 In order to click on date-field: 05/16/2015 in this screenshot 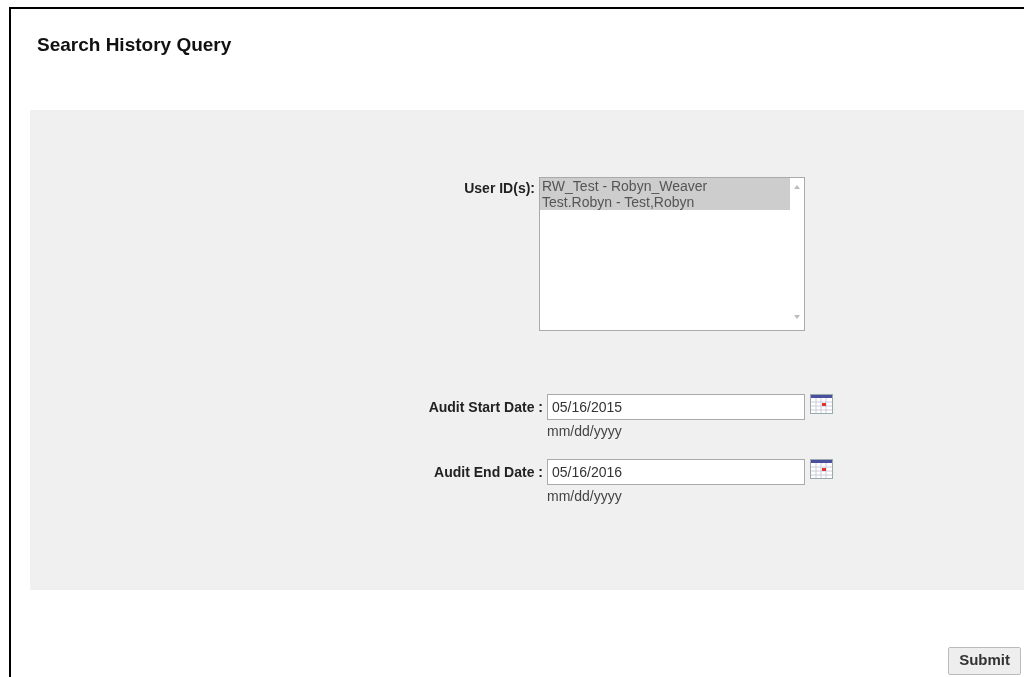, I will do `click(676, 406)`.